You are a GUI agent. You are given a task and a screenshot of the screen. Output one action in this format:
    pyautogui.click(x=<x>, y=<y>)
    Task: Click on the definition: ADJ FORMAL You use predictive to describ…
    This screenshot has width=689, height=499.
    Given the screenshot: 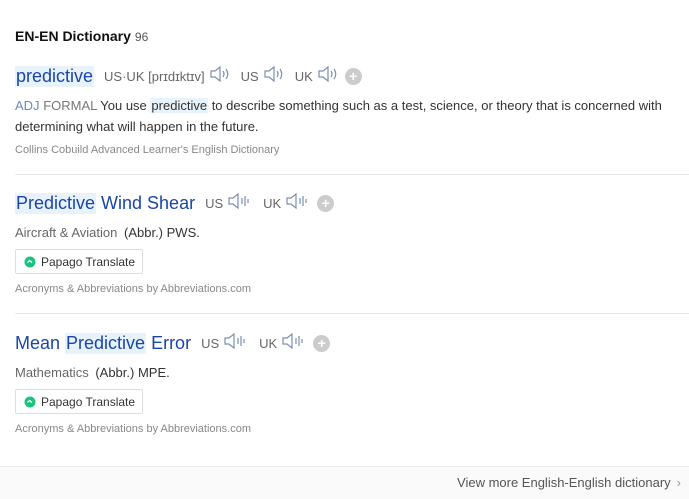 What is the action you would take?
    pyautogui.click(x=351, y=116)
    